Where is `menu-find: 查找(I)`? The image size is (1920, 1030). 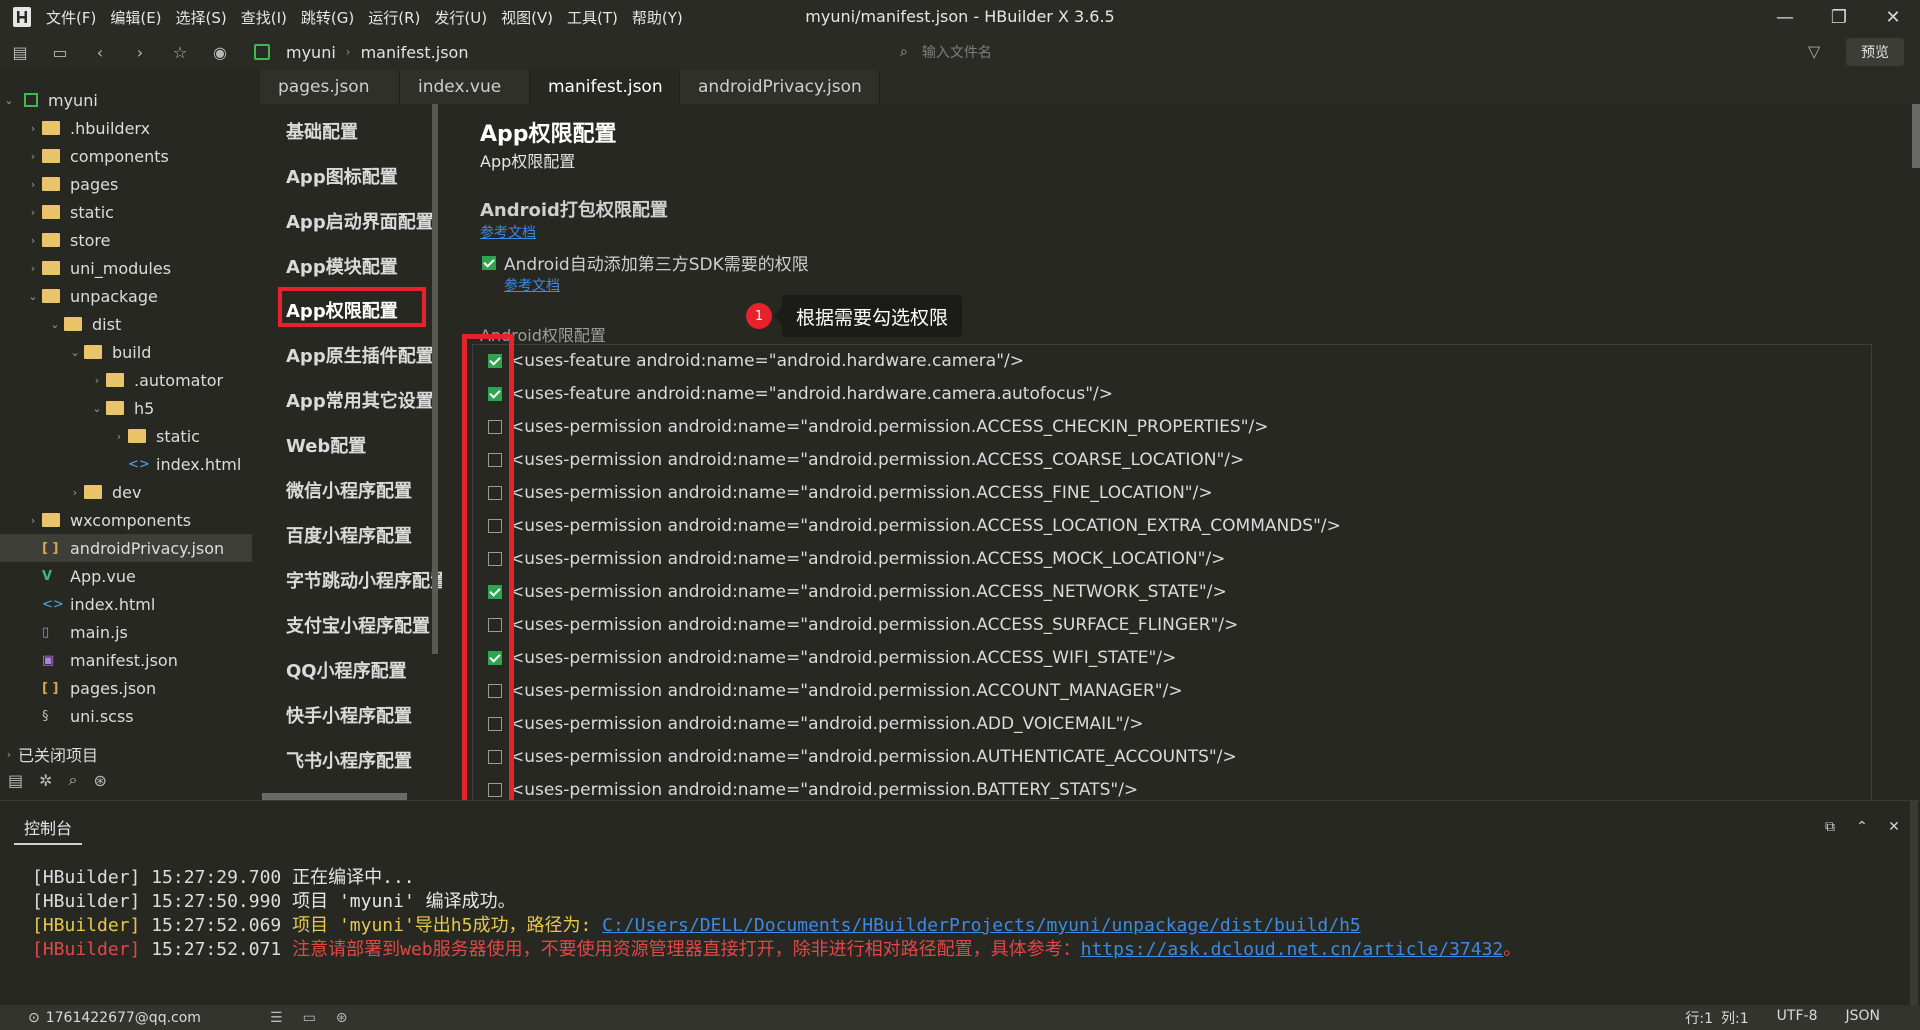
menu-find: 查找(I) is located at coordinates (264, 17).